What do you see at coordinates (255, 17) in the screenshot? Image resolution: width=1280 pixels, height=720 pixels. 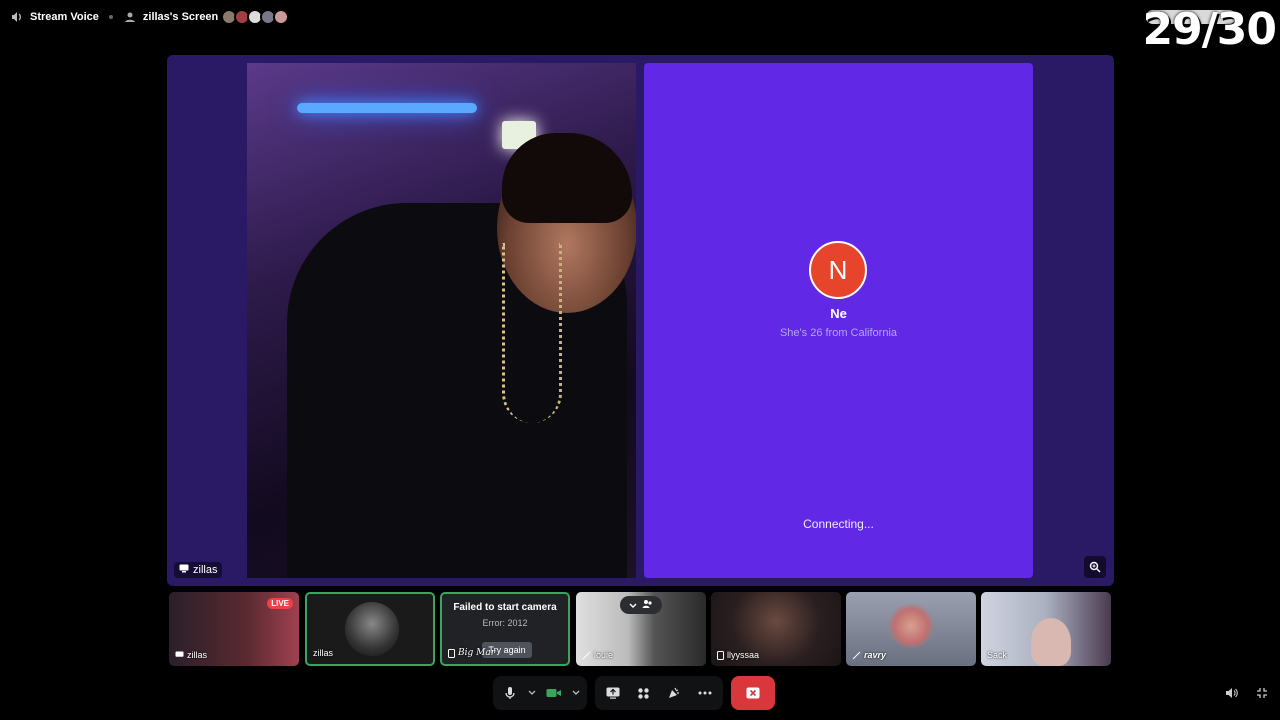 I see `participant-avatars` at bounding box center [255, 17].